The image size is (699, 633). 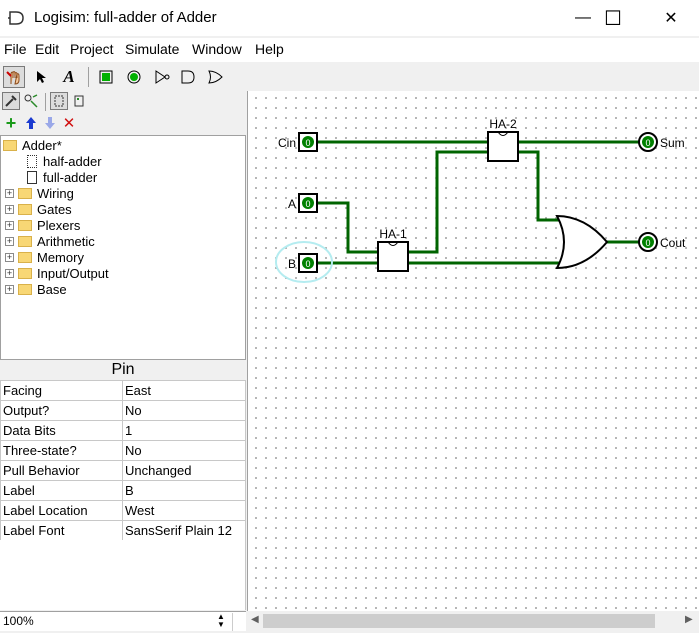 I want to click on or-gate, so click(x=582, y=242).